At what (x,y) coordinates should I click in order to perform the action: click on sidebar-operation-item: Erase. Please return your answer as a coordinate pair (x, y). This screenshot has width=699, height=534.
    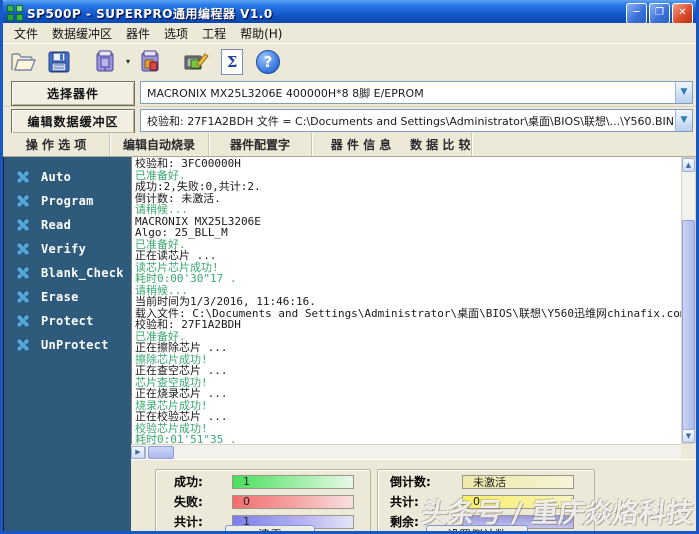
    Looking at the image, I should click on (67, 297).